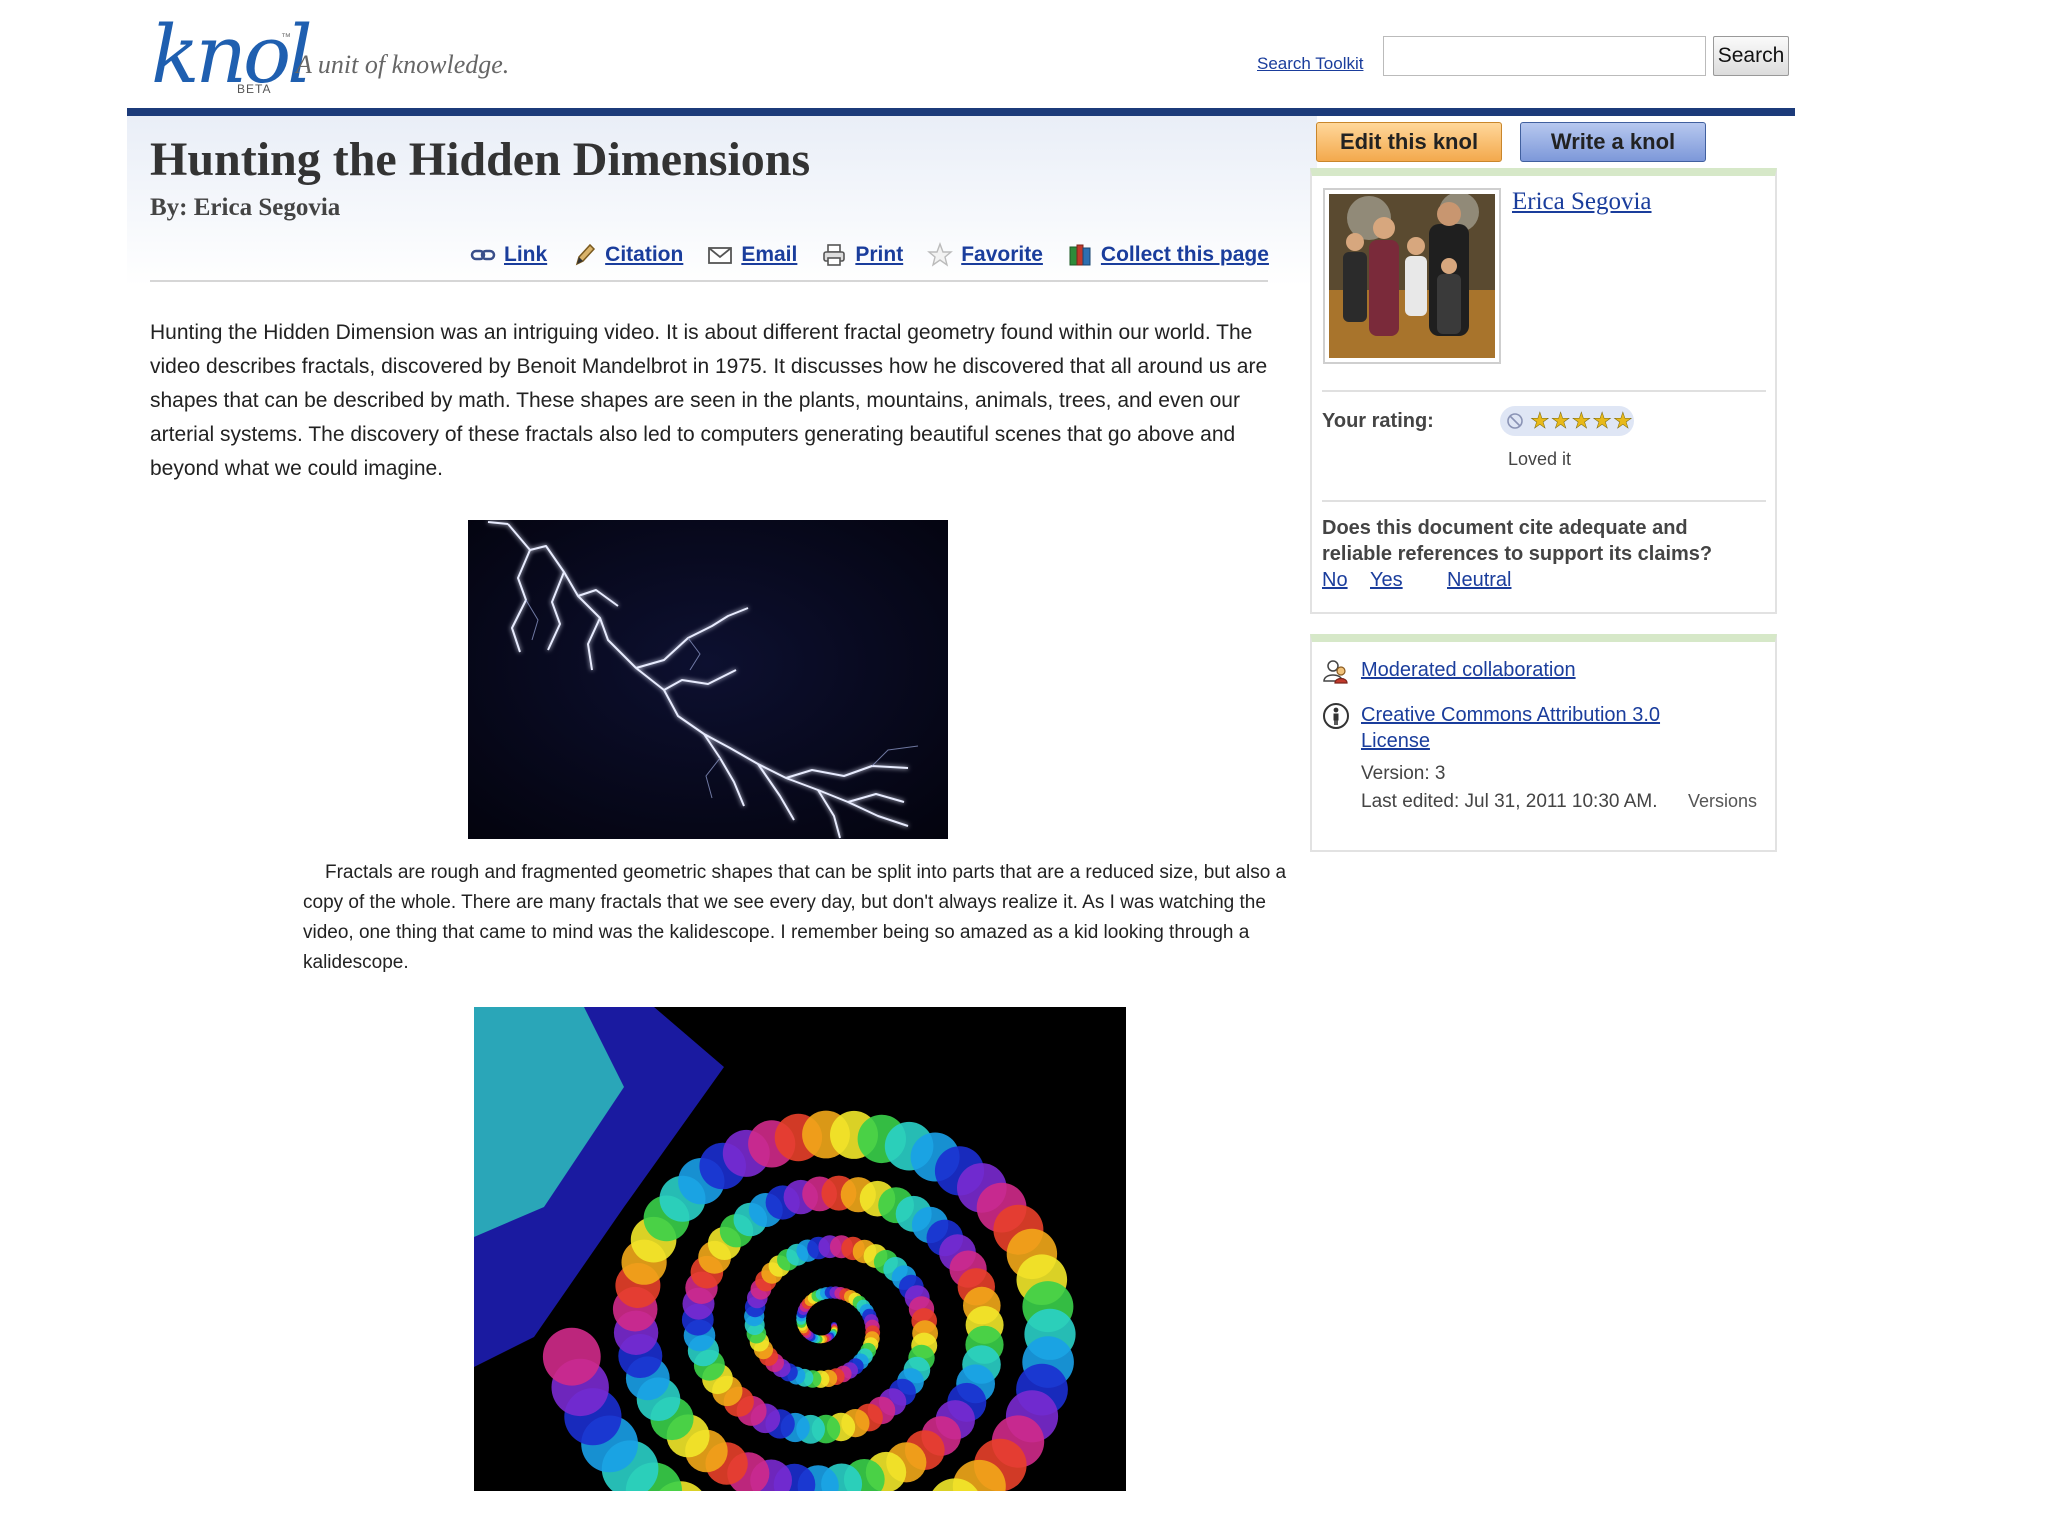  Describe the element at coordinates (1310, 64) in the screenshot. I see `search-toolkit-link: Search Toolkit` at that location.